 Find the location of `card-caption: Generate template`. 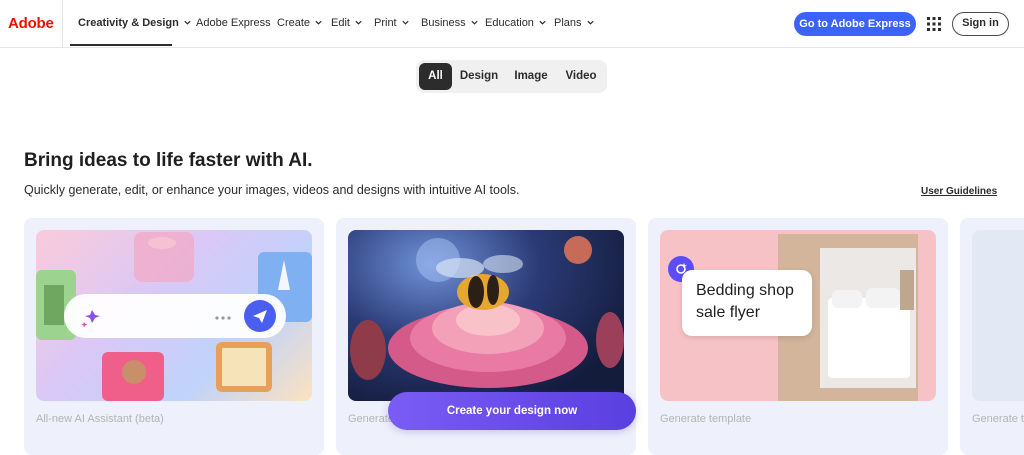

card-caption: Generate template is located at coordinates (706, 419).